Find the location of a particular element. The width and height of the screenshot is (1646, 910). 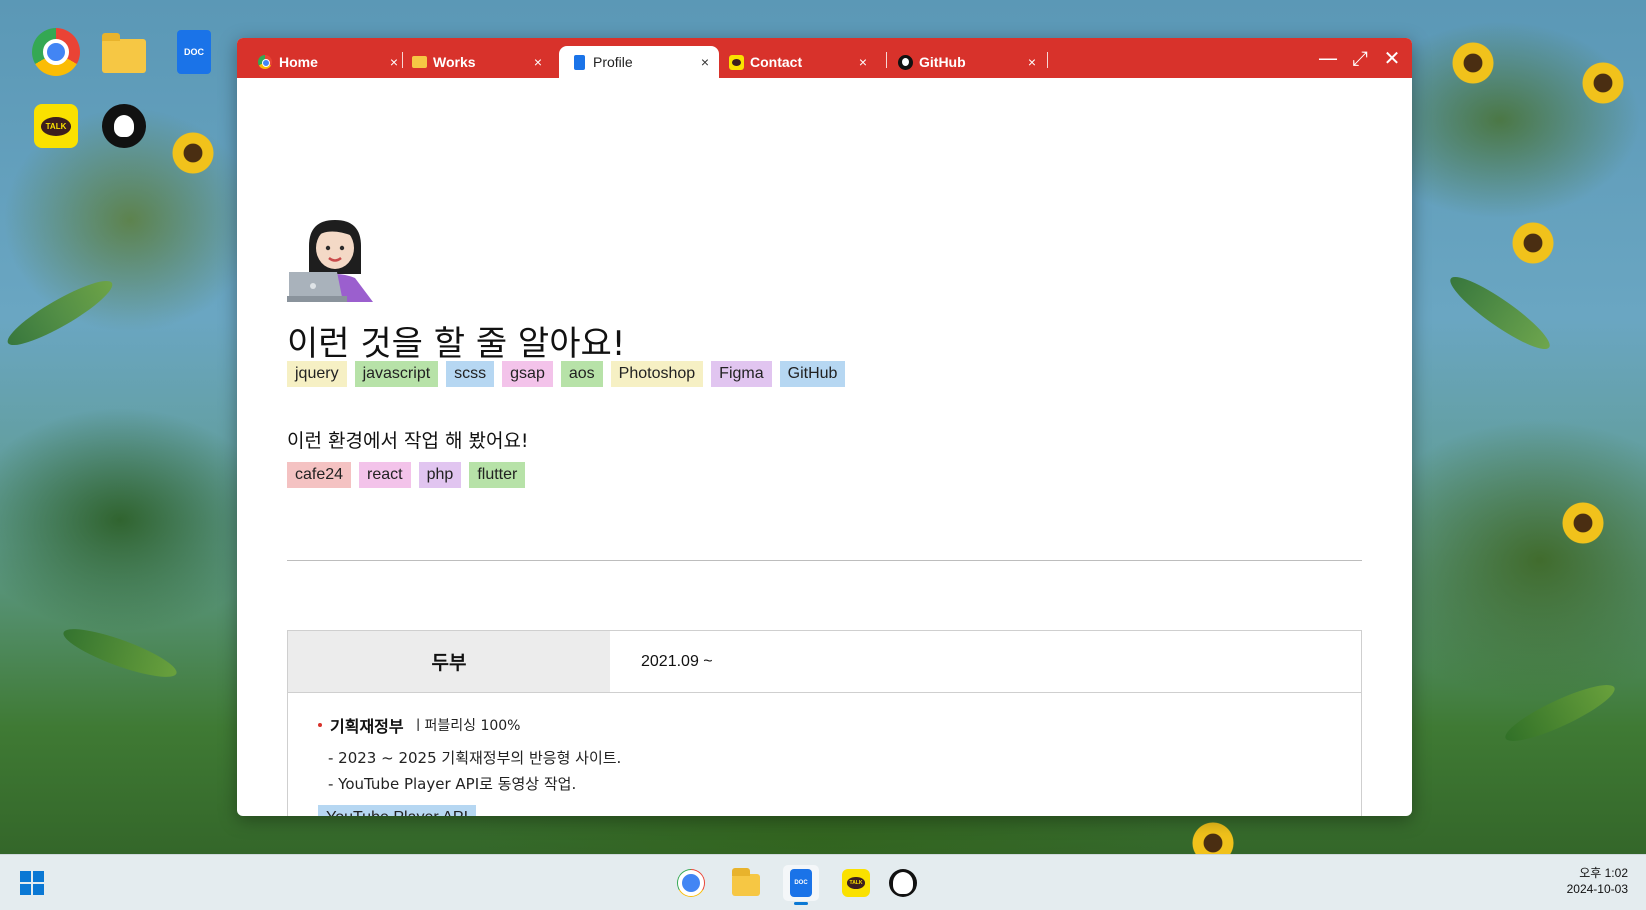

environment-tag: php is located at coordinates (440, 475).